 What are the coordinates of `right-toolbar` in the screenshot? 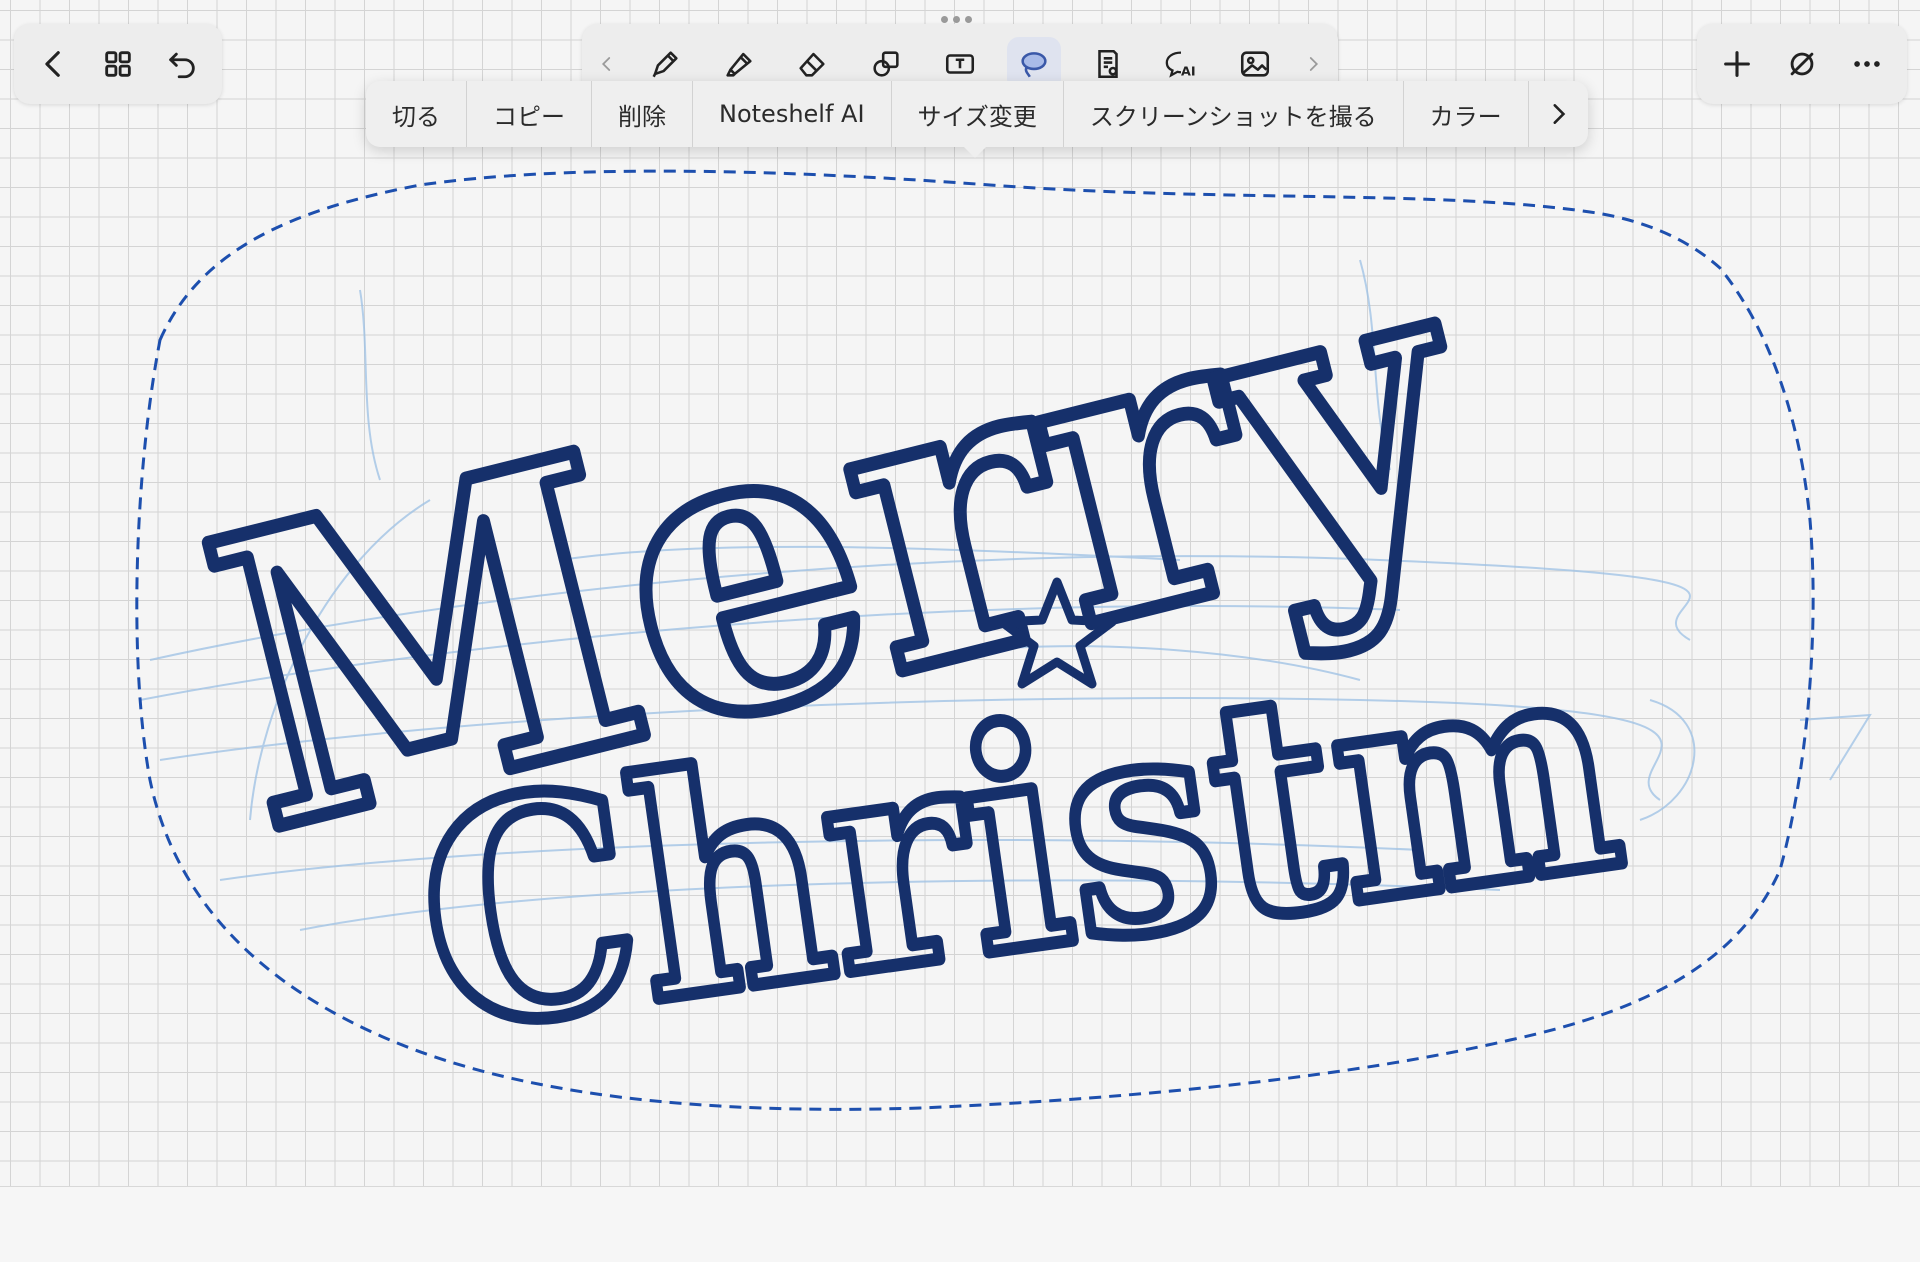 It's located at (1802, 64).